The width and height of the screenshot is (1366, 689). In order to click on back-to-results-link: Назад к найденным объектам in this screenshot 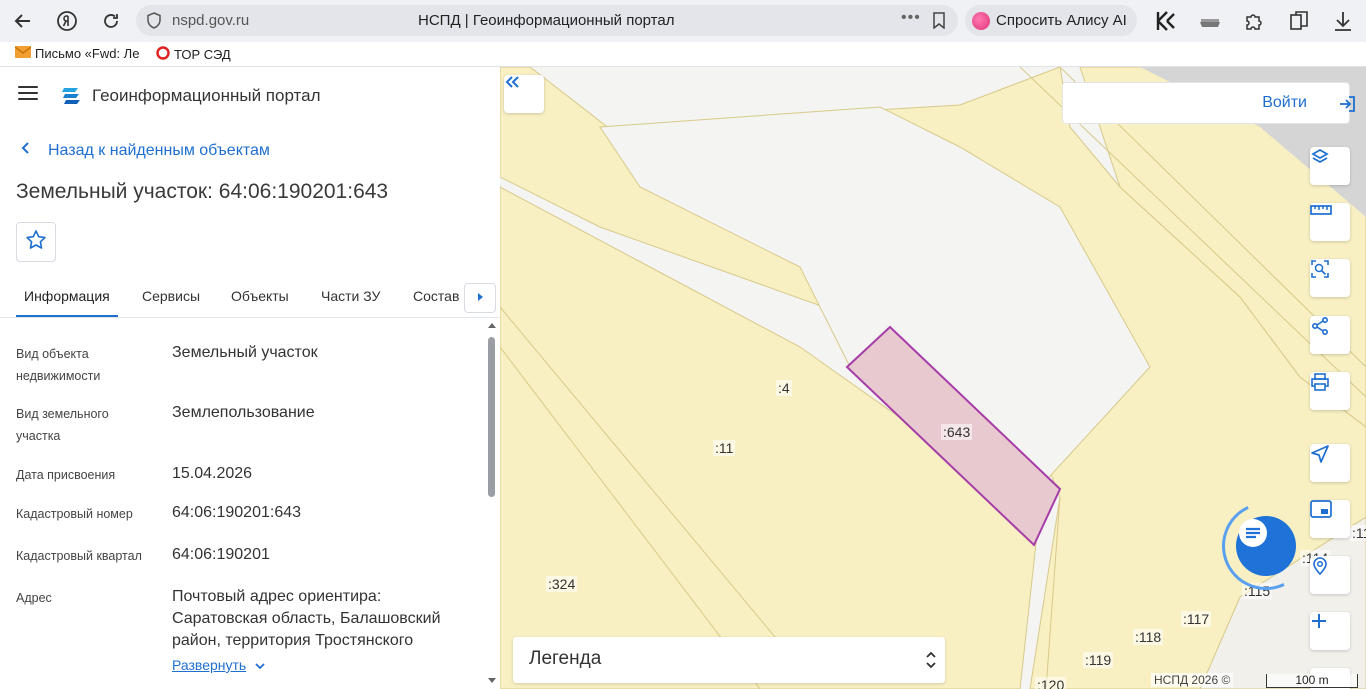, I will do `click(145, 150)`.